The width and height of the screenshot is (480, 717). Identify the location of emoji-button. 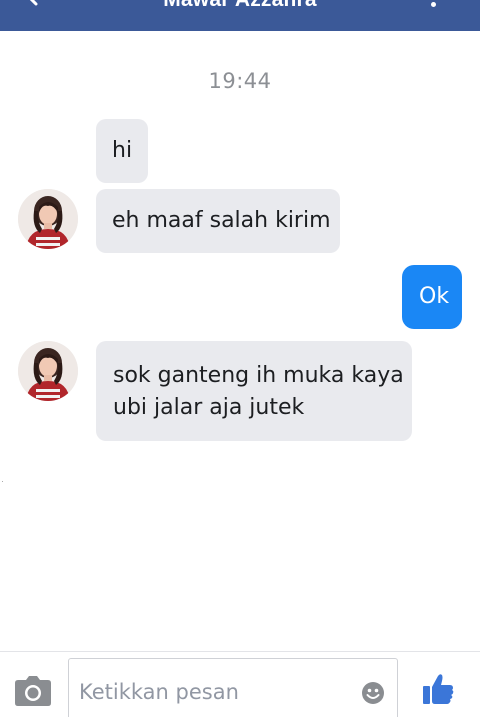
(373, 693).